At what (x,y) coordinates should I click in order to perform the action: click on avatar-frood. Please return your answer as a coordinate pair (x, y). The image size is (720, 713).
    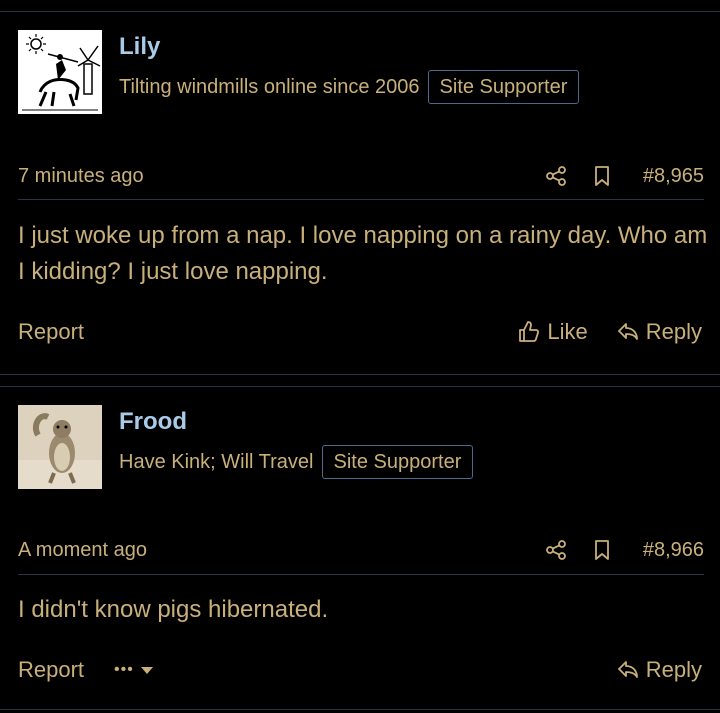
    Looking at the image, I should click on (60, 447).